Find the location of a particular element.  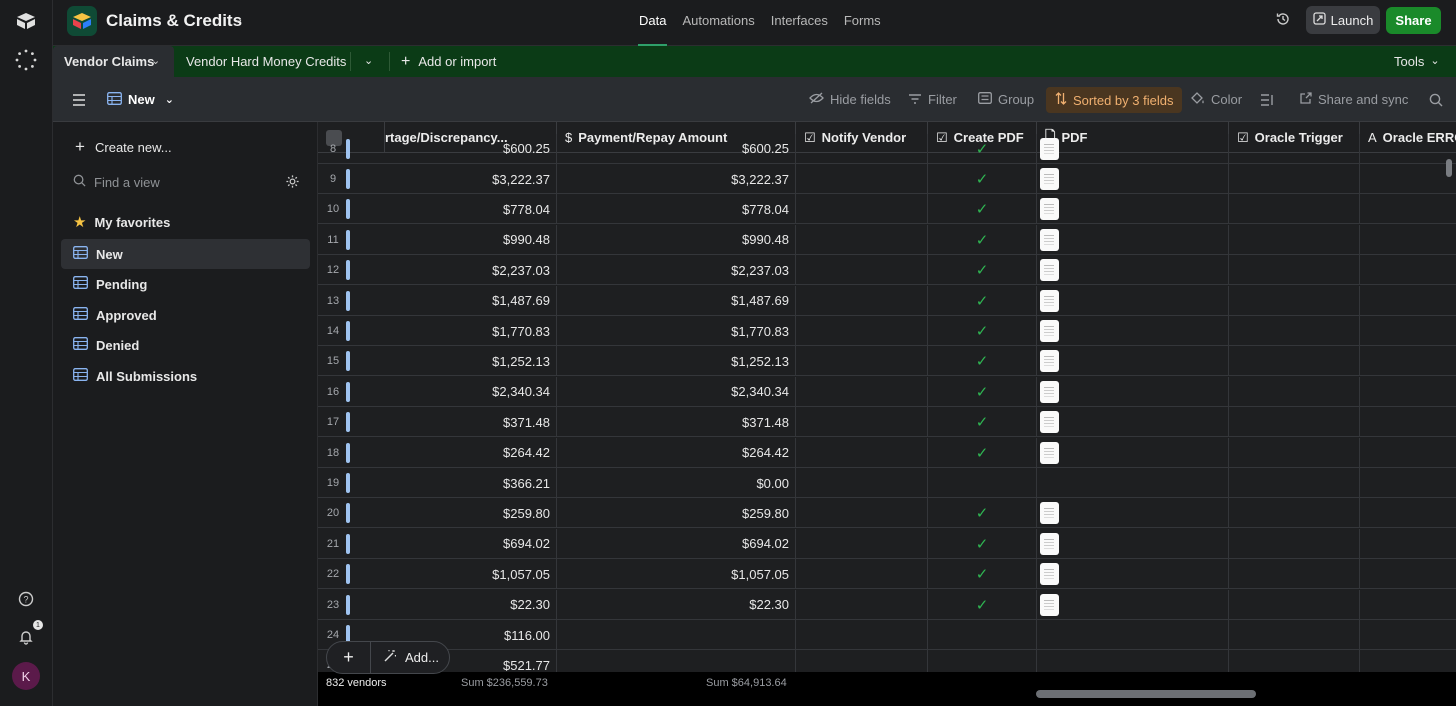

shortage-cell: $3,222.37 is located at coordinates (471, 179).